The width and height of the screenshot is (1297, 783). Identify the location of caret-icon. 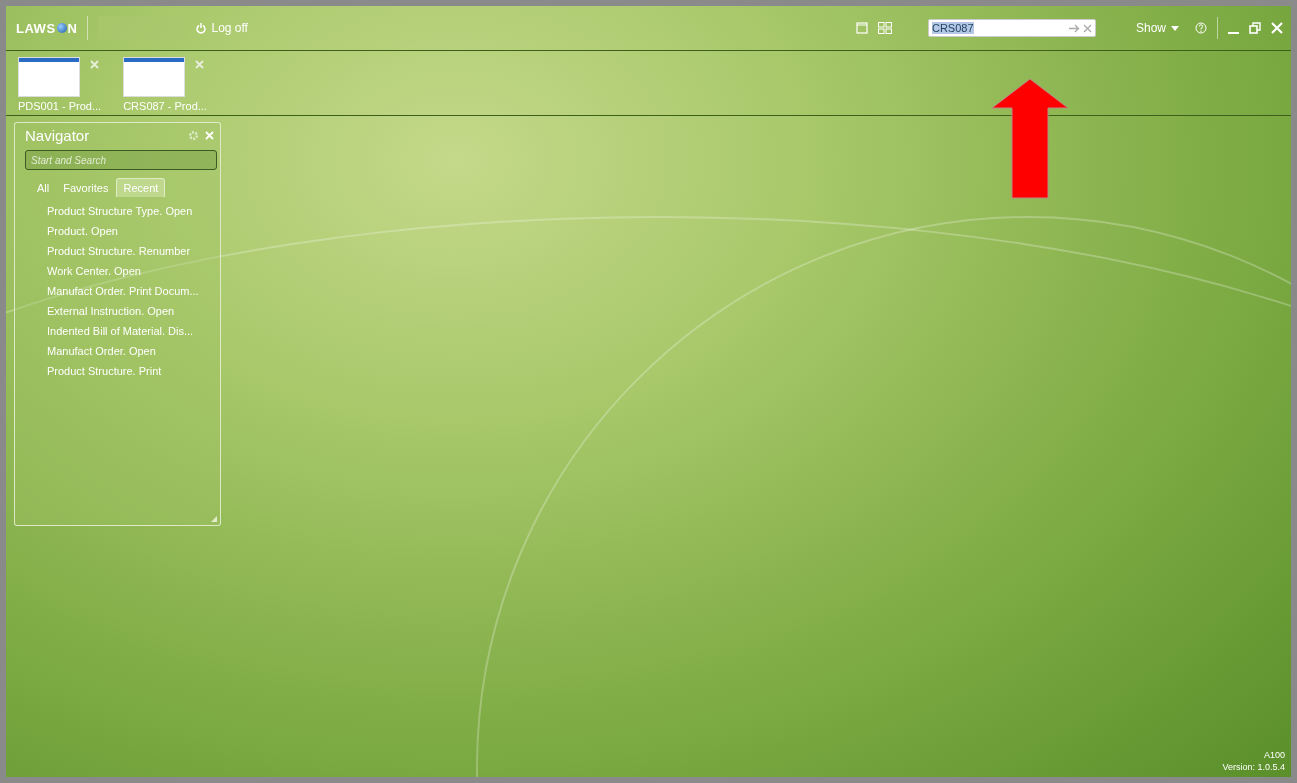
(1175, 28).